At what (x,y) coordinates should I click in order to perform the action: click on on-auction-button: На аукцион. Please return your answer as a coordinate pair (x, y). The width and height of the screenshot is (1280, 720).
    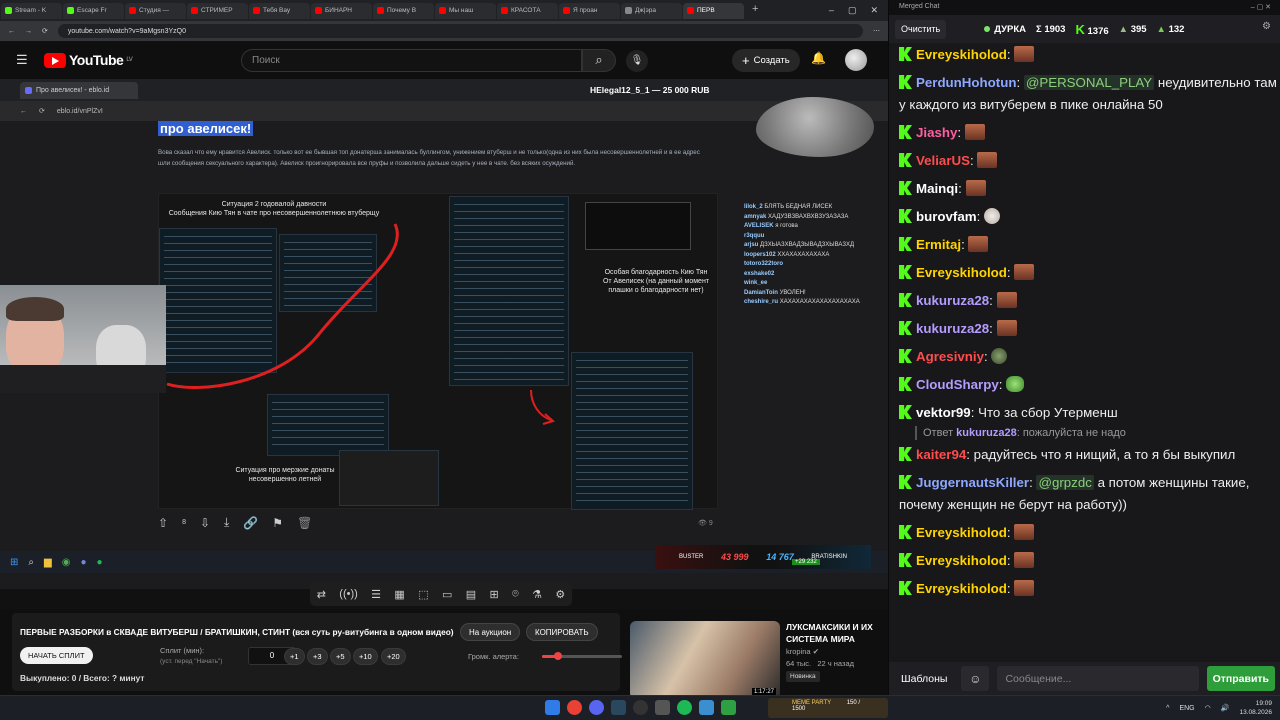
    Looking at the image, I should click on (490, 632).